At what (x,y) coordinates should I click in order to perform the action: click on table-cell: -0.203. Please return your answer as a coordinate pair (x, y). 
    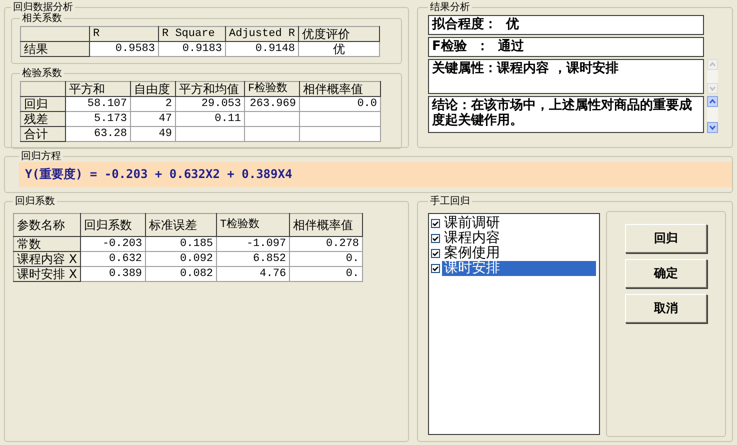
    Looking at the image, I should click on (113, 244).